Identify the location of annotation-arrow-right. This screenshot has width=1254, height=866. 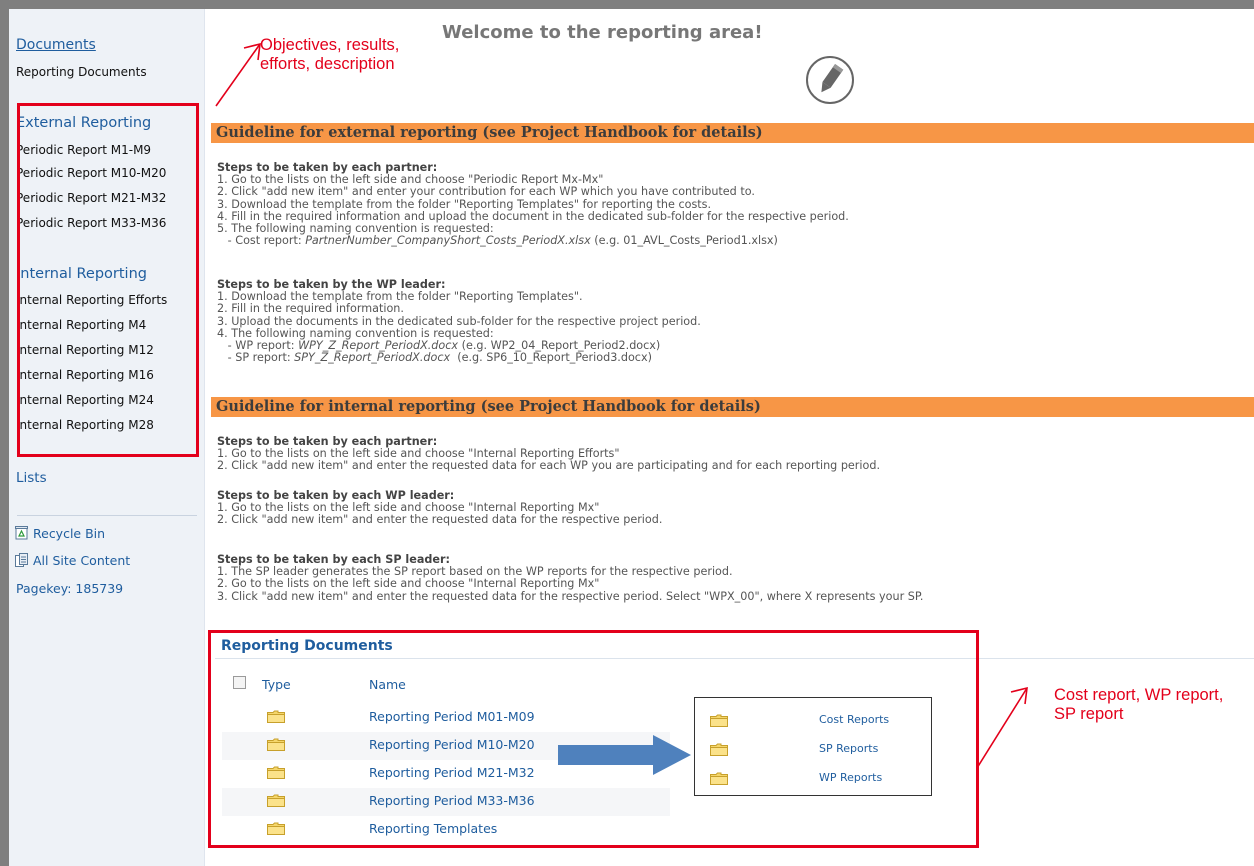
(1002, 727).